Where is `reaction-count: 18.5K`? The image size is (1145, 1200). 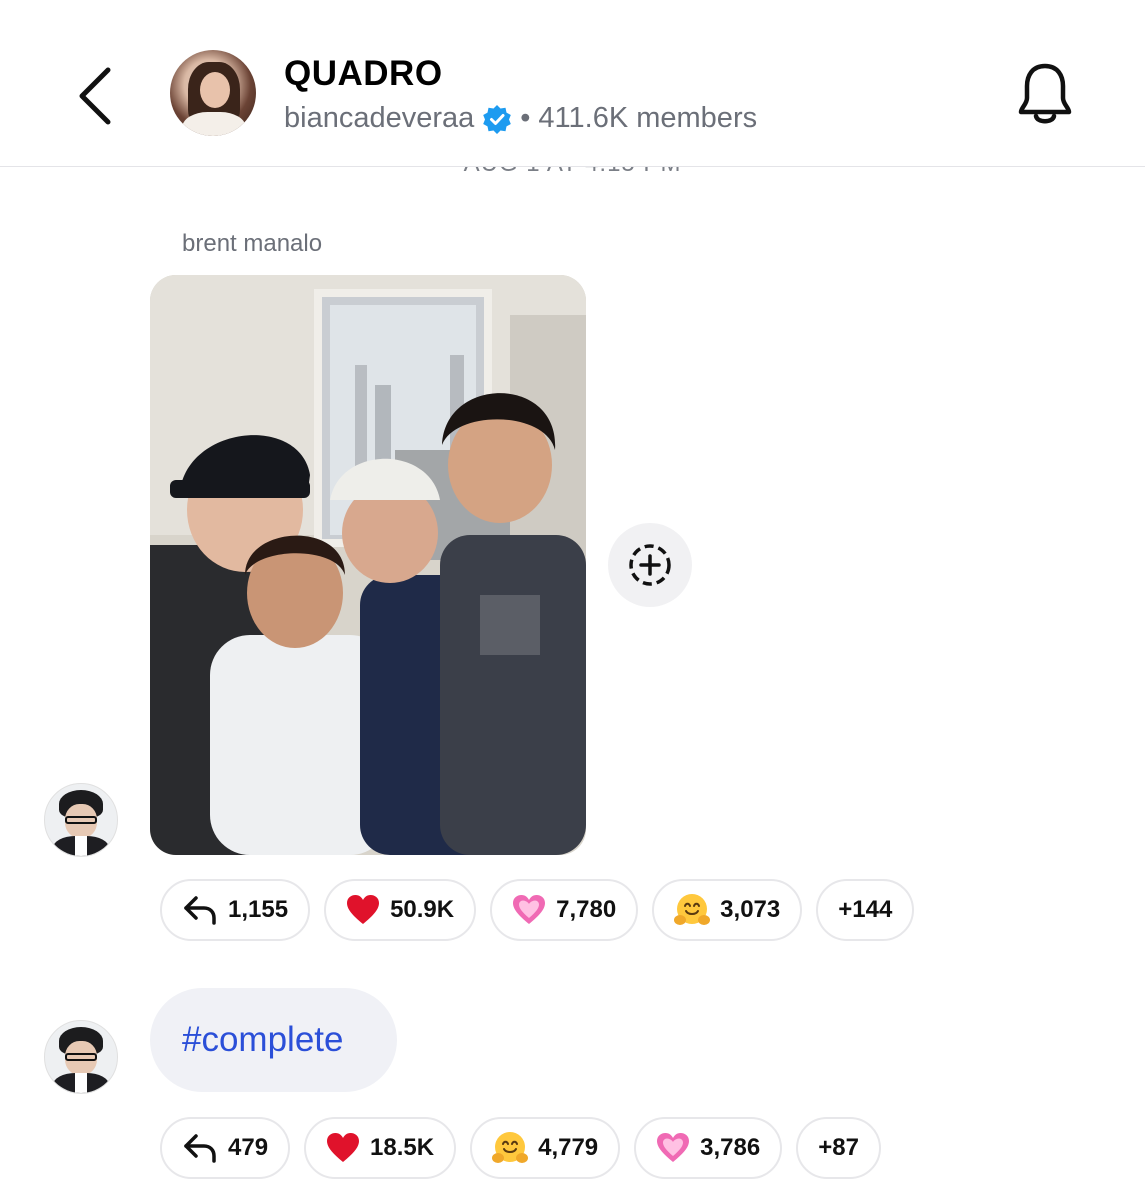 reaction-count: 18.5K is located at coordinates (402, 1147).